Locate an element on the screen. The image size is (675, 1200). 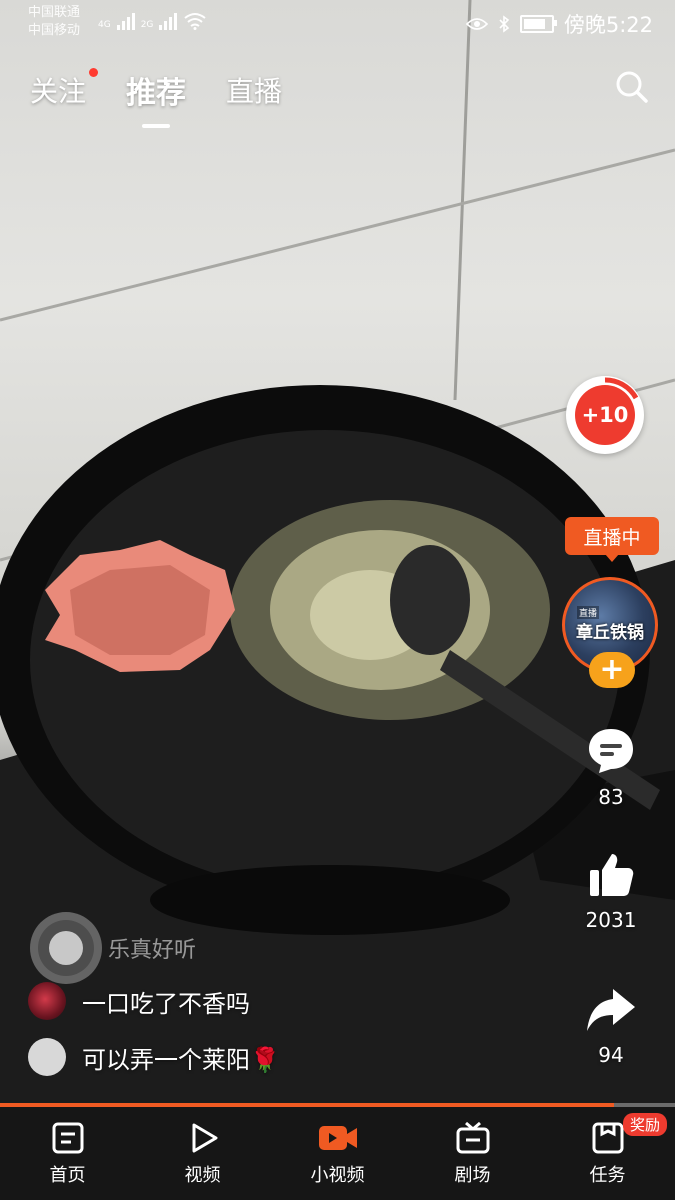
tab-live-label: 直播 is located at coordinates (254, 91).